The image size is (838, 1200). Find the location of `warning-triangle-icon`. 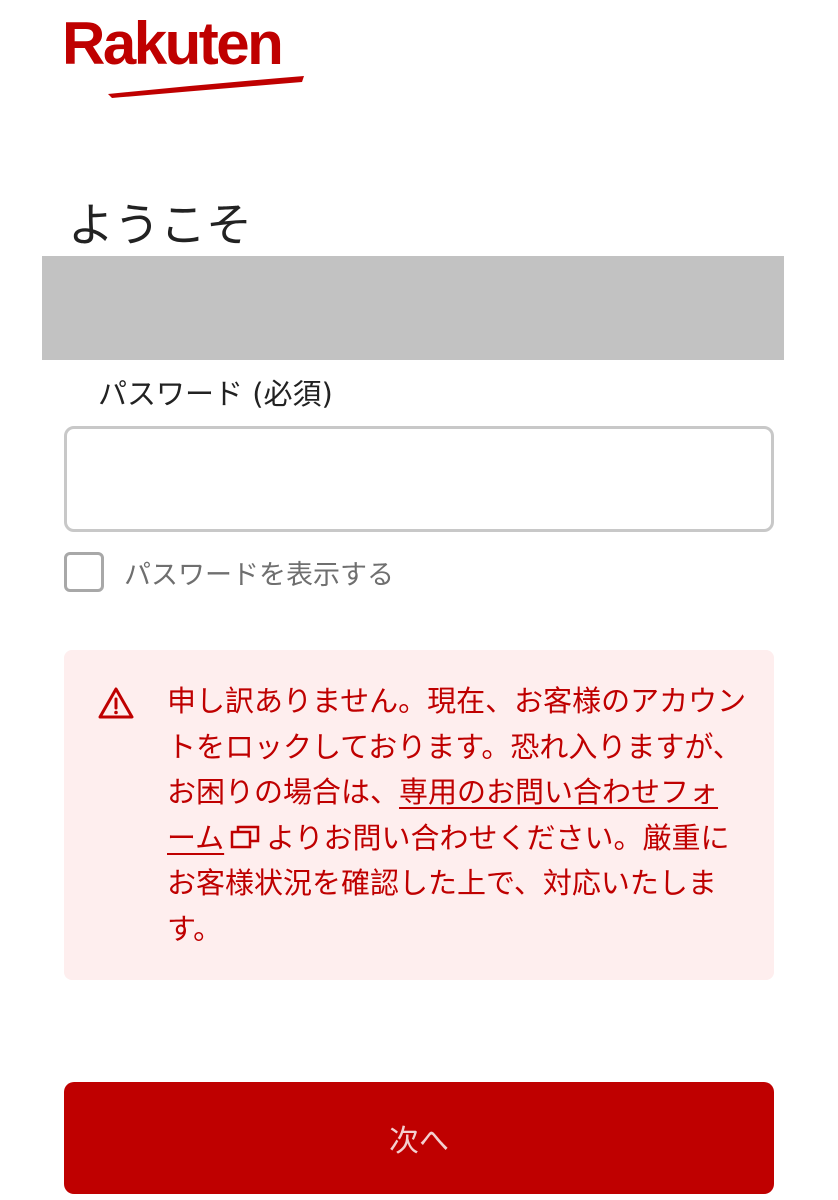

warning-triangle-icon is located at coordinates (116, 703).